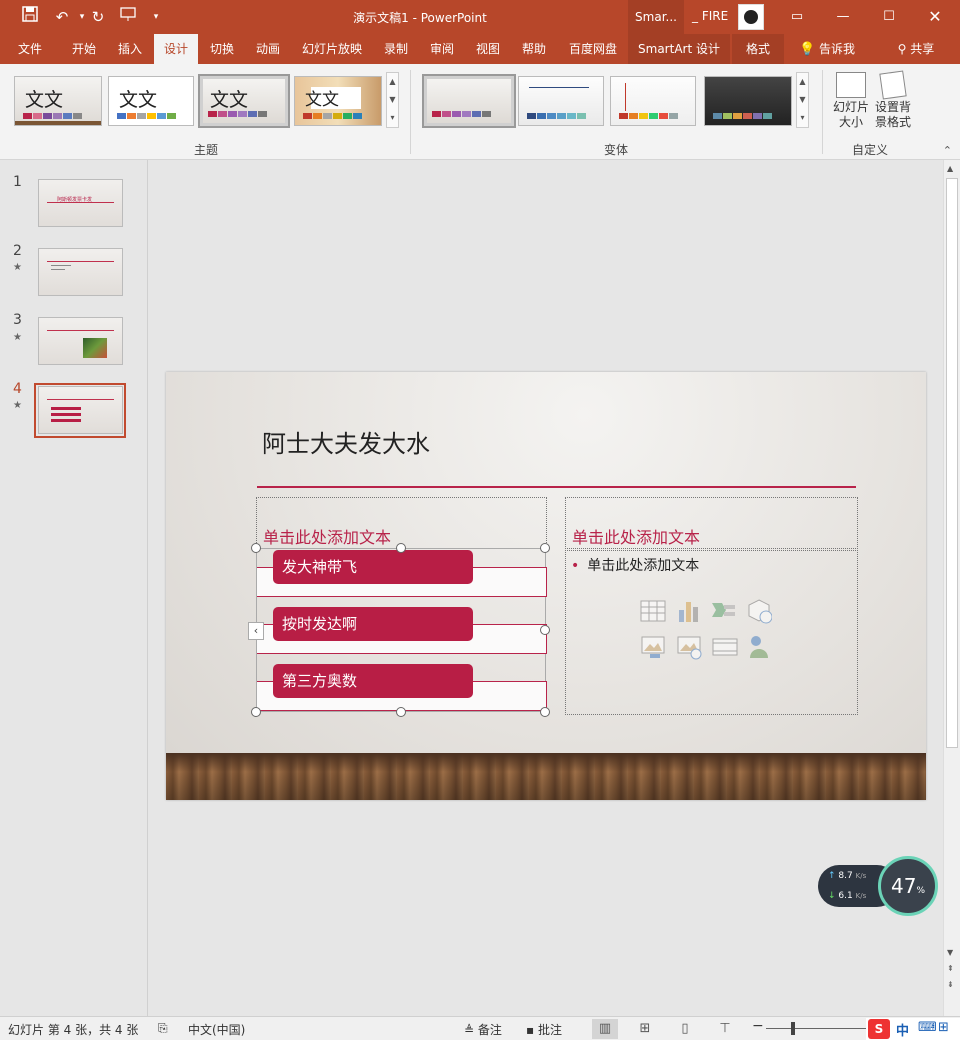 Image resolution: width=960 pixels, height=1040 pixels. What do you see at coordinates (935, 17) in the screenshot?
I see `close-button: ✕` at bounding box center [935, 17].